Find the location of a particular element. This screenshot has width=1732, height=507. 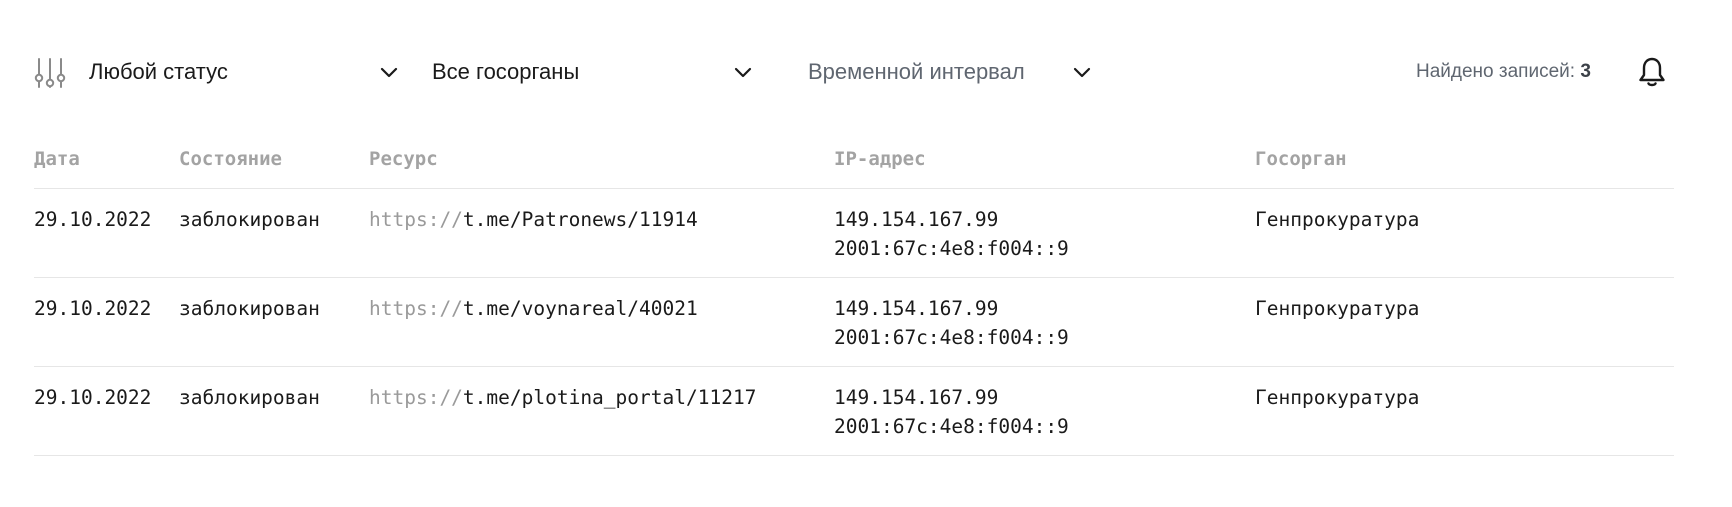

resource-link: https://t.me/voynareal/40021 is located at coordinates (533, 308).